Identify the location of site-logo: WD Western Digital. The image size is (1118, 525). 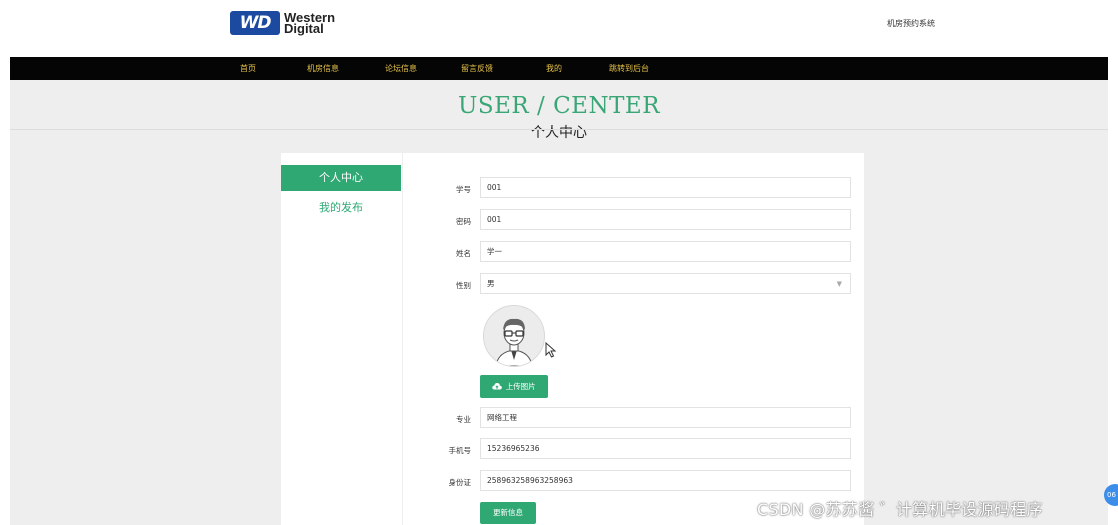
(282, 23).